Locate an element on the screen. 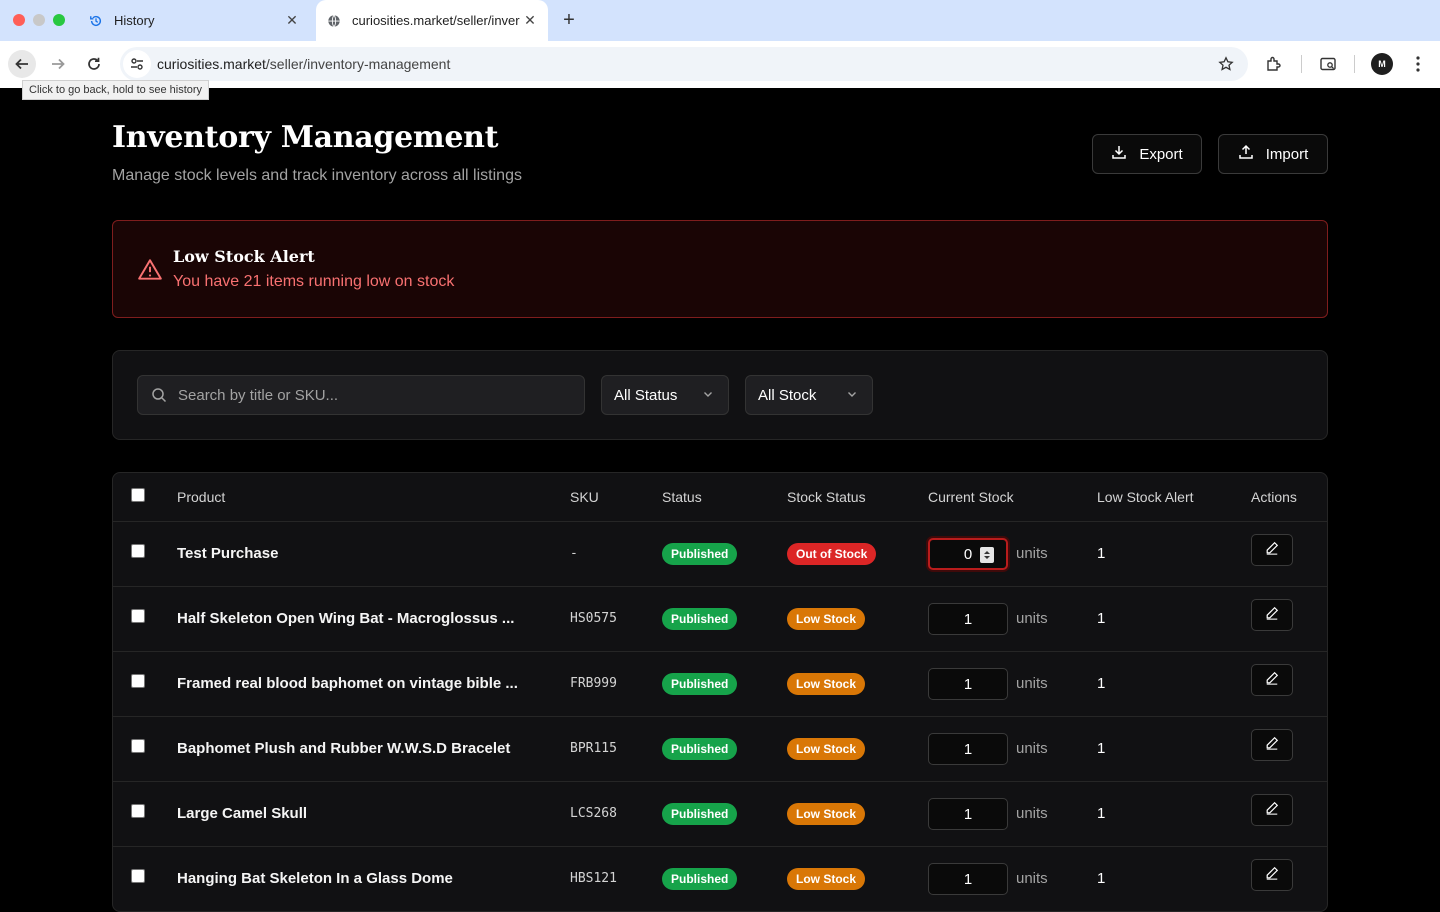 This screenshot has width=1440, height=912. tab-search-icon is located at coordinates (1328, 64).